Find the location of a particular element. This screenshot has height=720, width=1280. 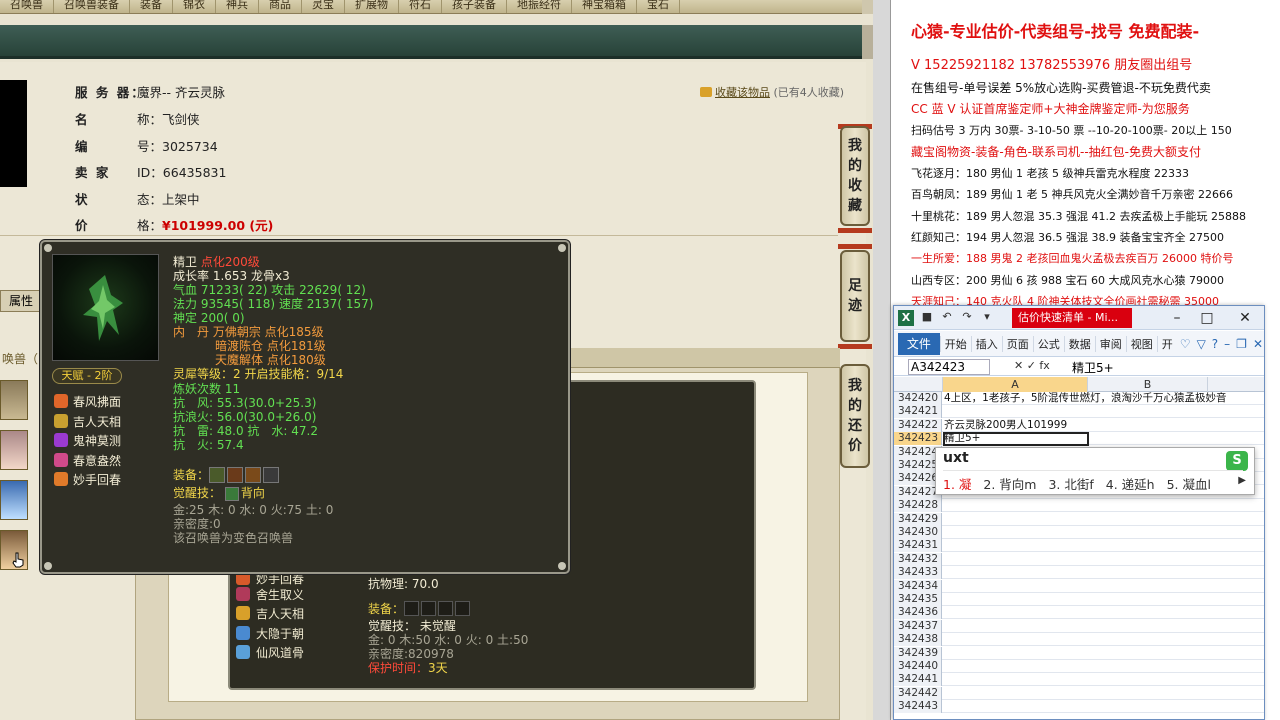

top-nav-item: 宝石 is located at coordinates (658, 6).